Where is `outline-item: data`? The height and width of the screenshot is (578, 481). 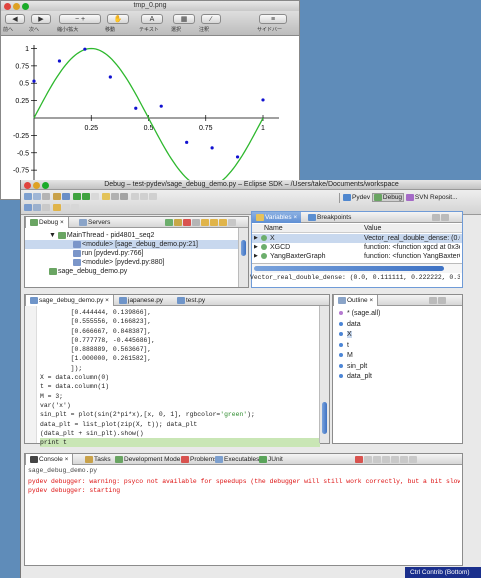 outline-item: data is located at coordinates (394, 325).